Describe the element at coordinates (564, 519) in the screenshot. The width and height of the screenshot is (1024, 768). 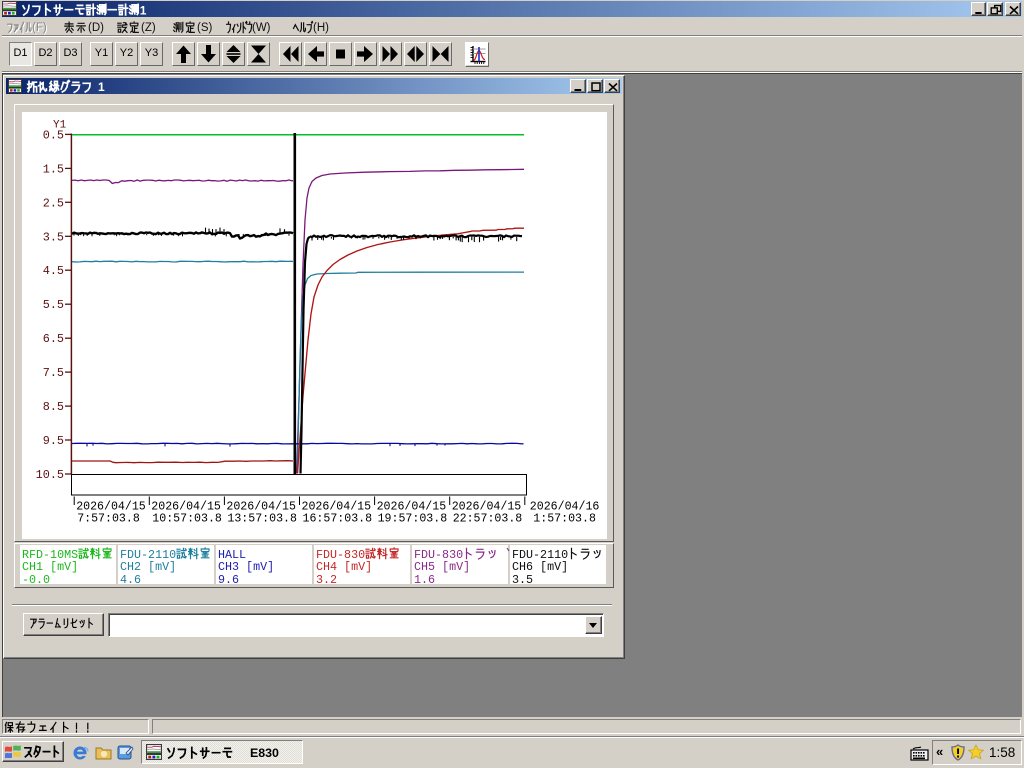
I see `svg-text: 1:57:03.8` at that location.